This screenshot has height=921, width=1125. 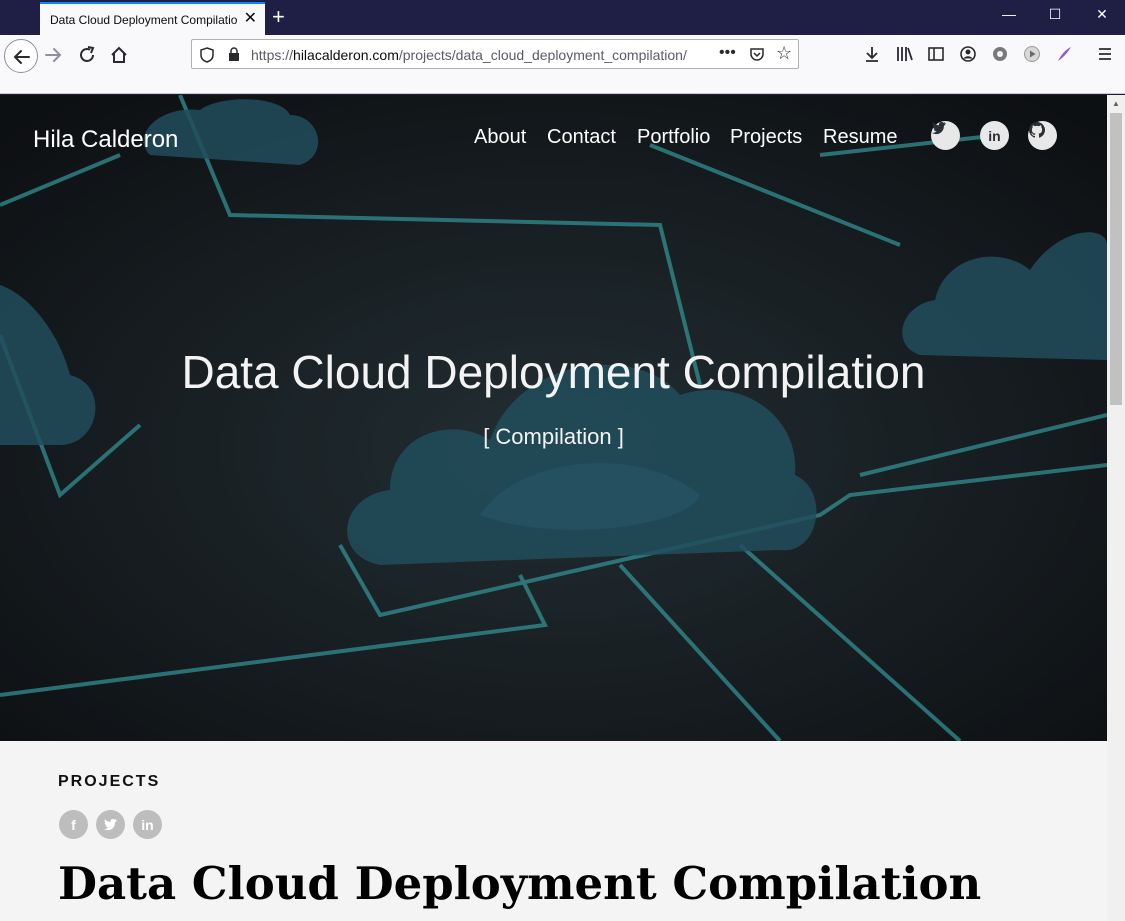 I want to click on download-icon, so click(x=872, y=54).